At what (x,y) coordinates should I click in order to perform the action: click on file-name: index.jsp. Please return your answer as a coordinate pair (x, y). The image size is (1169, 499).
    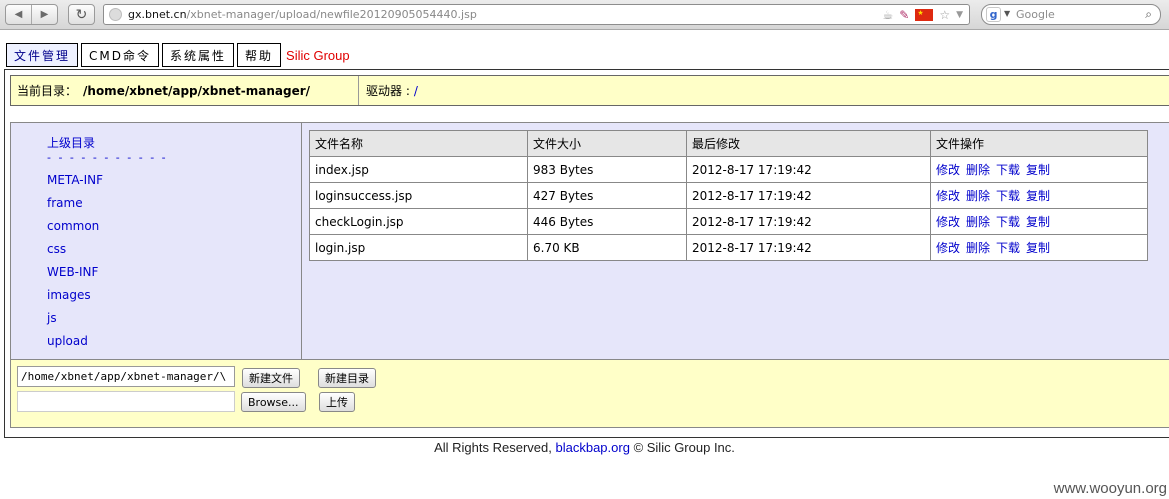
    Looking at the image, I should click on (418, 169).